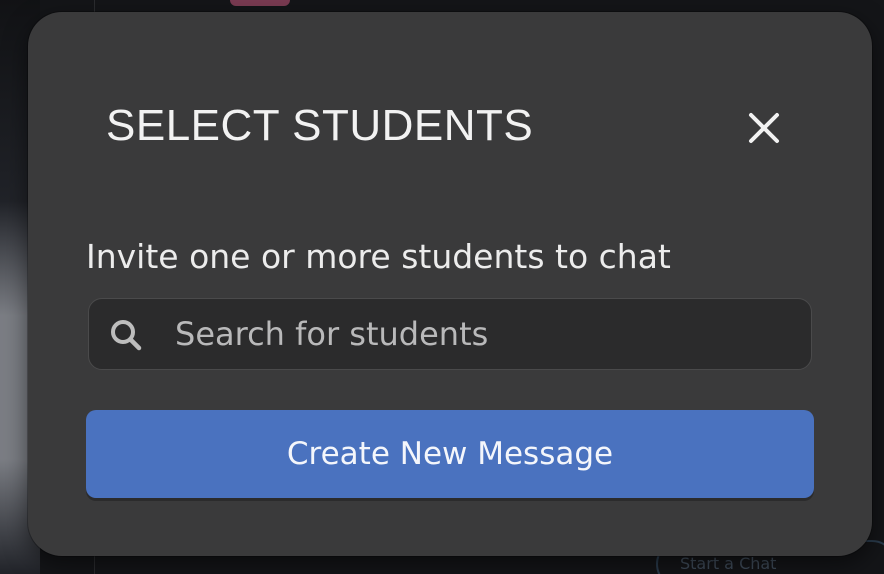 The height and width of the screenshot is (574, 884). Describe the element at coordinates (320, 125) in the screenshot. I see `modal-title: SELECT STUDENTS` at that location.